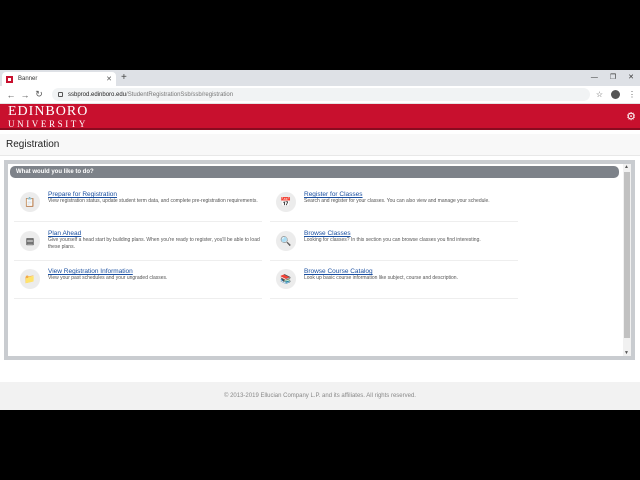 This screenshot has height=480, width=640. Describe the element at coordinates (626, 167) in the screenshot. I see `scroll-up-icon: ▲` at that location.